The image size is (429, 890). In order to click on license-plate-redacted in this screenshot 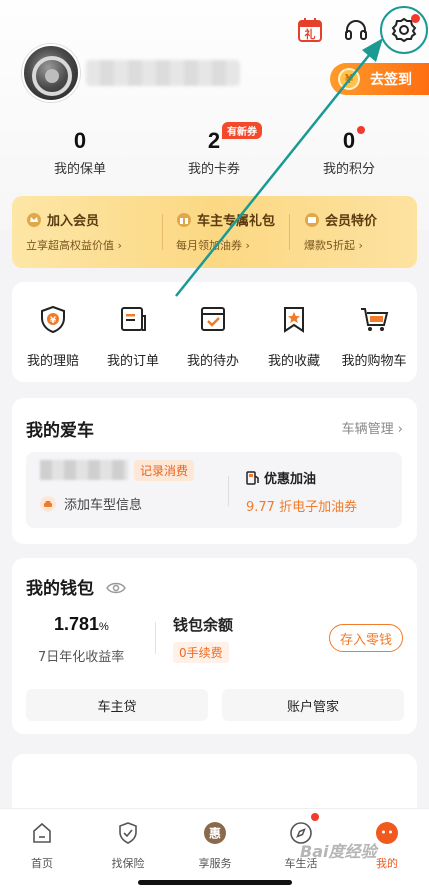, I will do `click(84, 470)`.